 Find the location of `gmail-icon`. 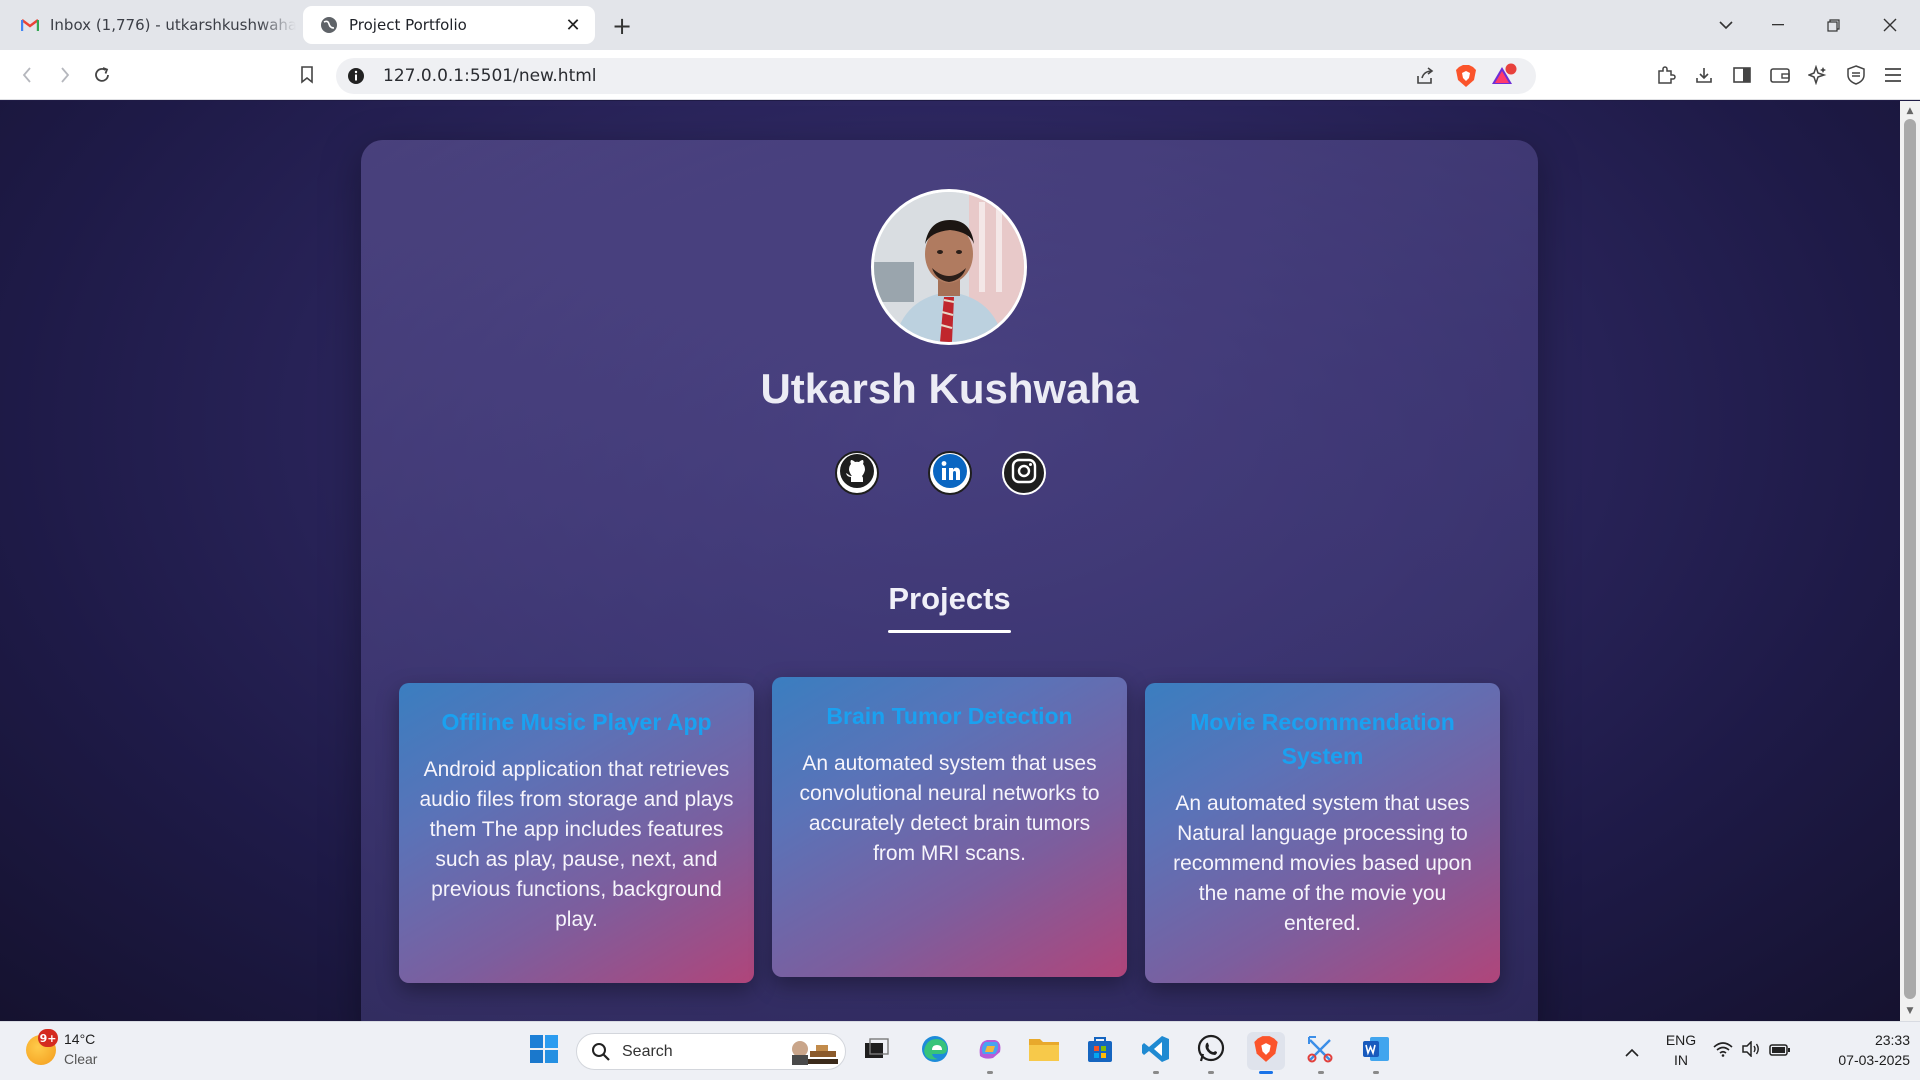

gmail-icon is located at coordinates (30, 25).